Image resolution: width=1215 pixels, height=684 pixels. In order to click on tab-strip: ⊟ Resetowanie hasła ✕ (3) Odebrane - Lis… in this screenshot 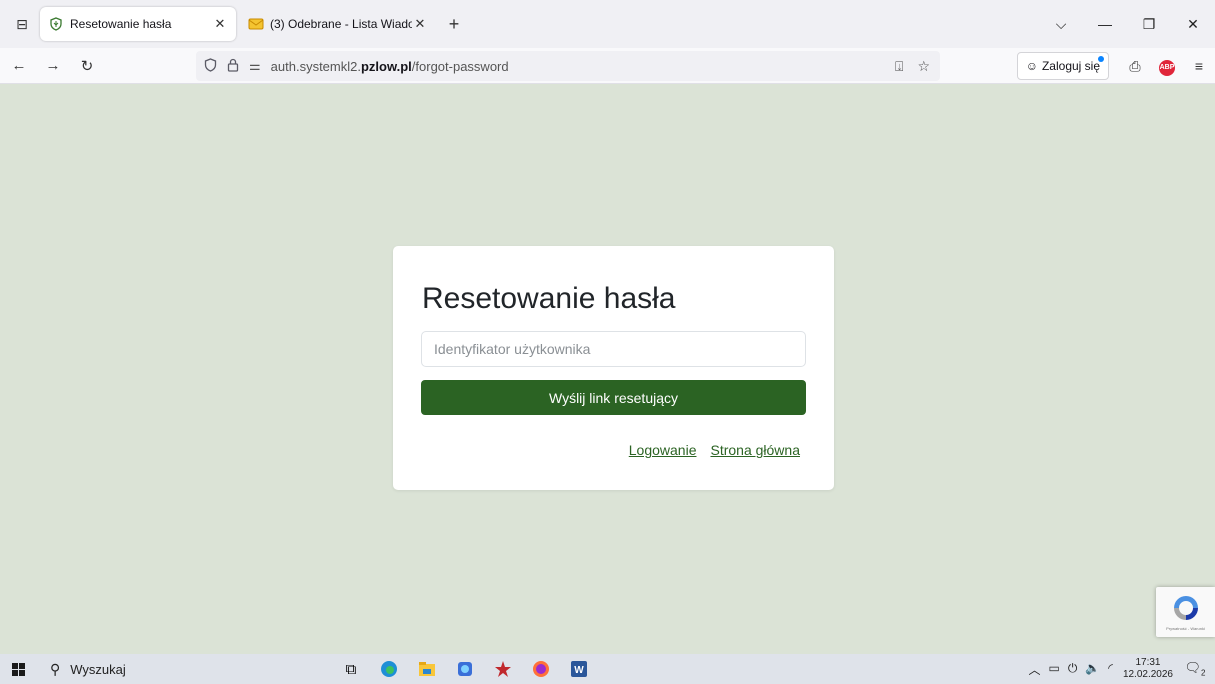, I will do `click(607, 24)`.